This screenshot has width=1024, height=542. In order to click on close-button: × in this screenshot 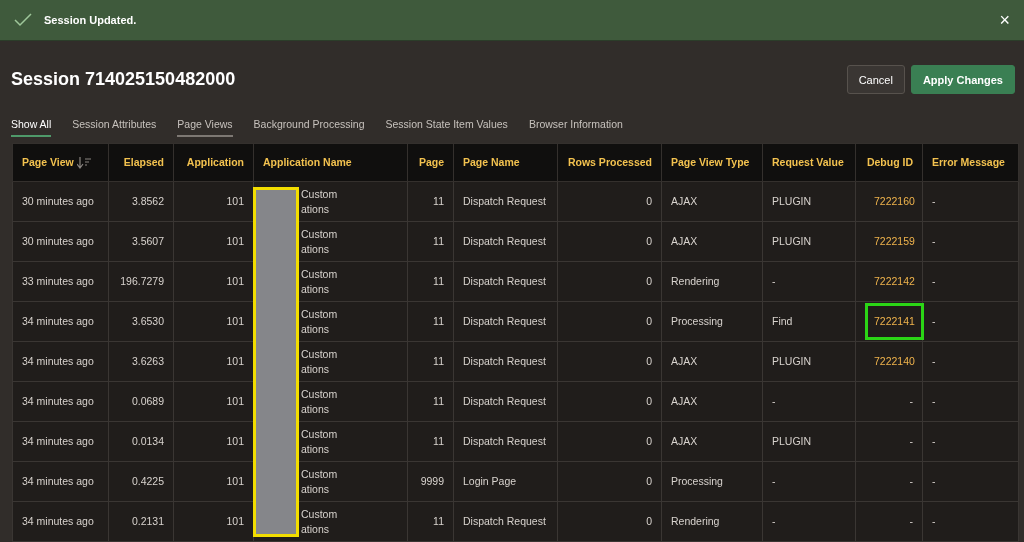, I will do `click(1004, 20)`.